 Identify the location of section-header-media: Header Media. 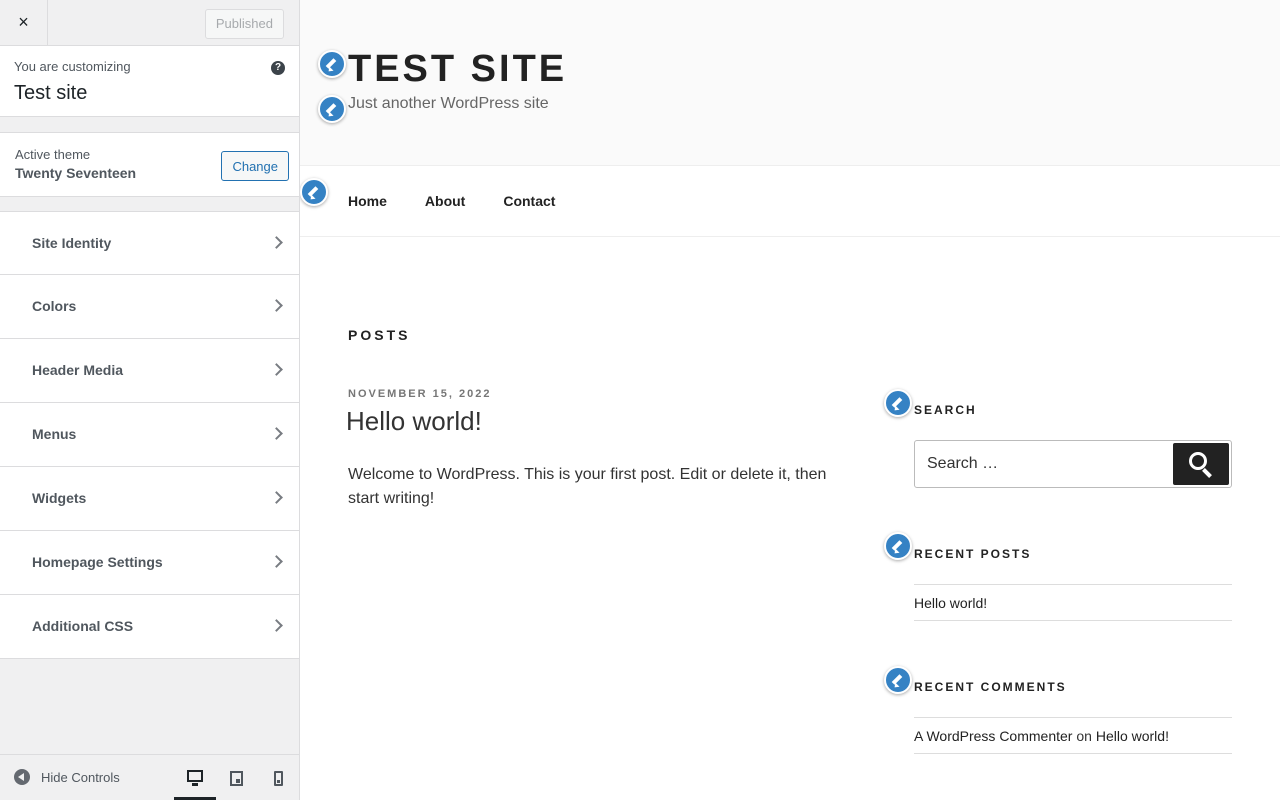
(149, 371).